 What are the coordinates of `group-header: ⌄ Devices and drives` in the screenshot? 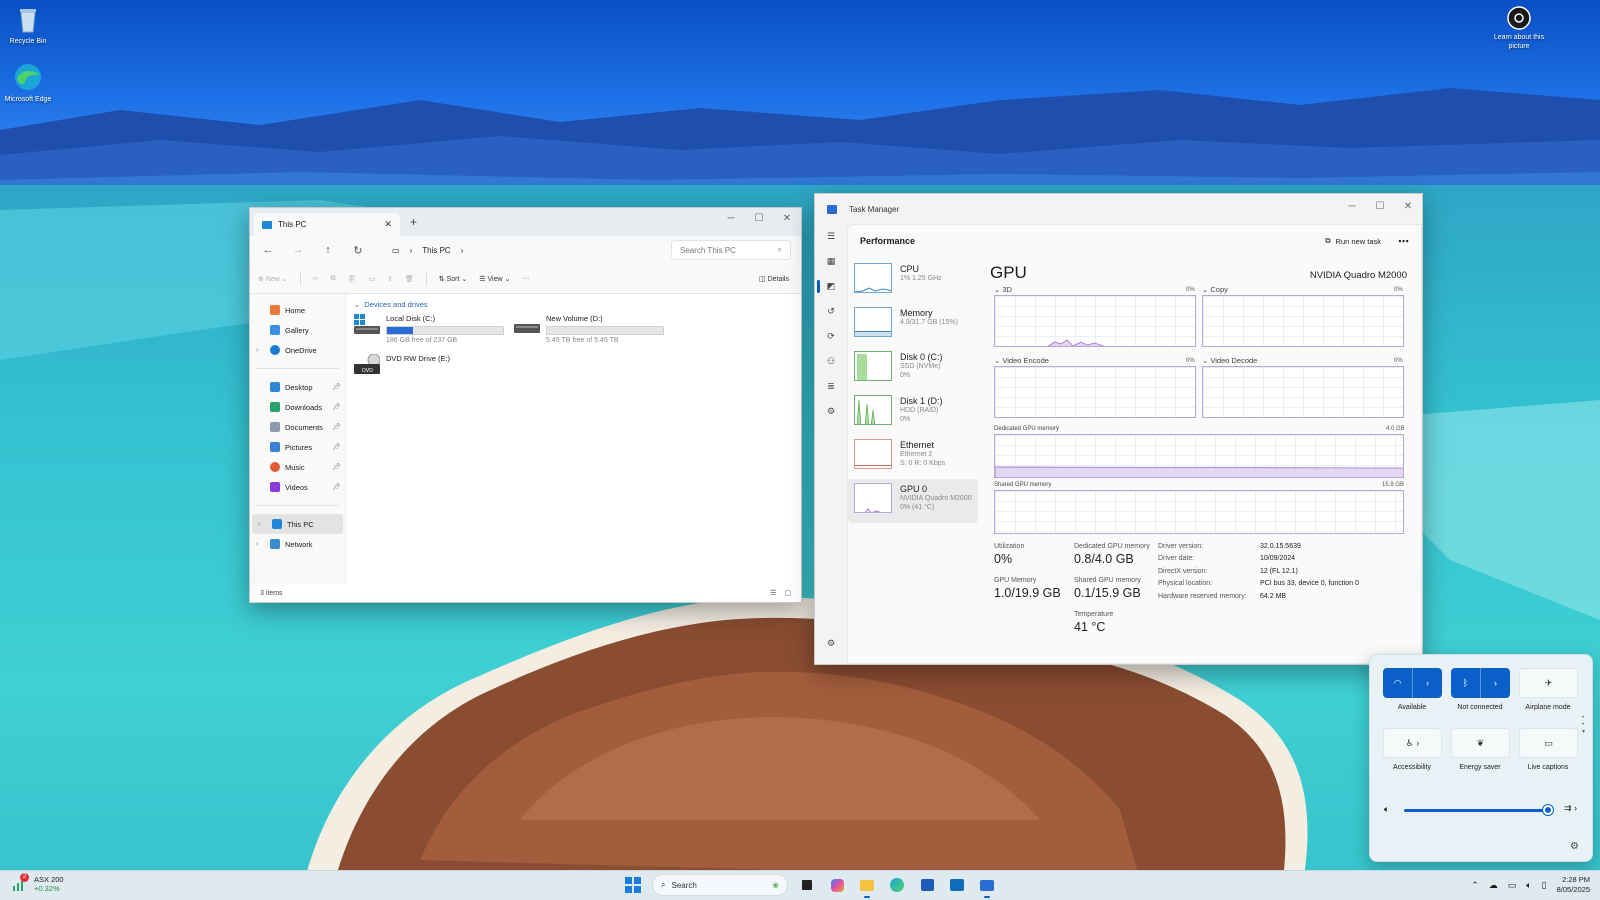 It's located at (573, 304).